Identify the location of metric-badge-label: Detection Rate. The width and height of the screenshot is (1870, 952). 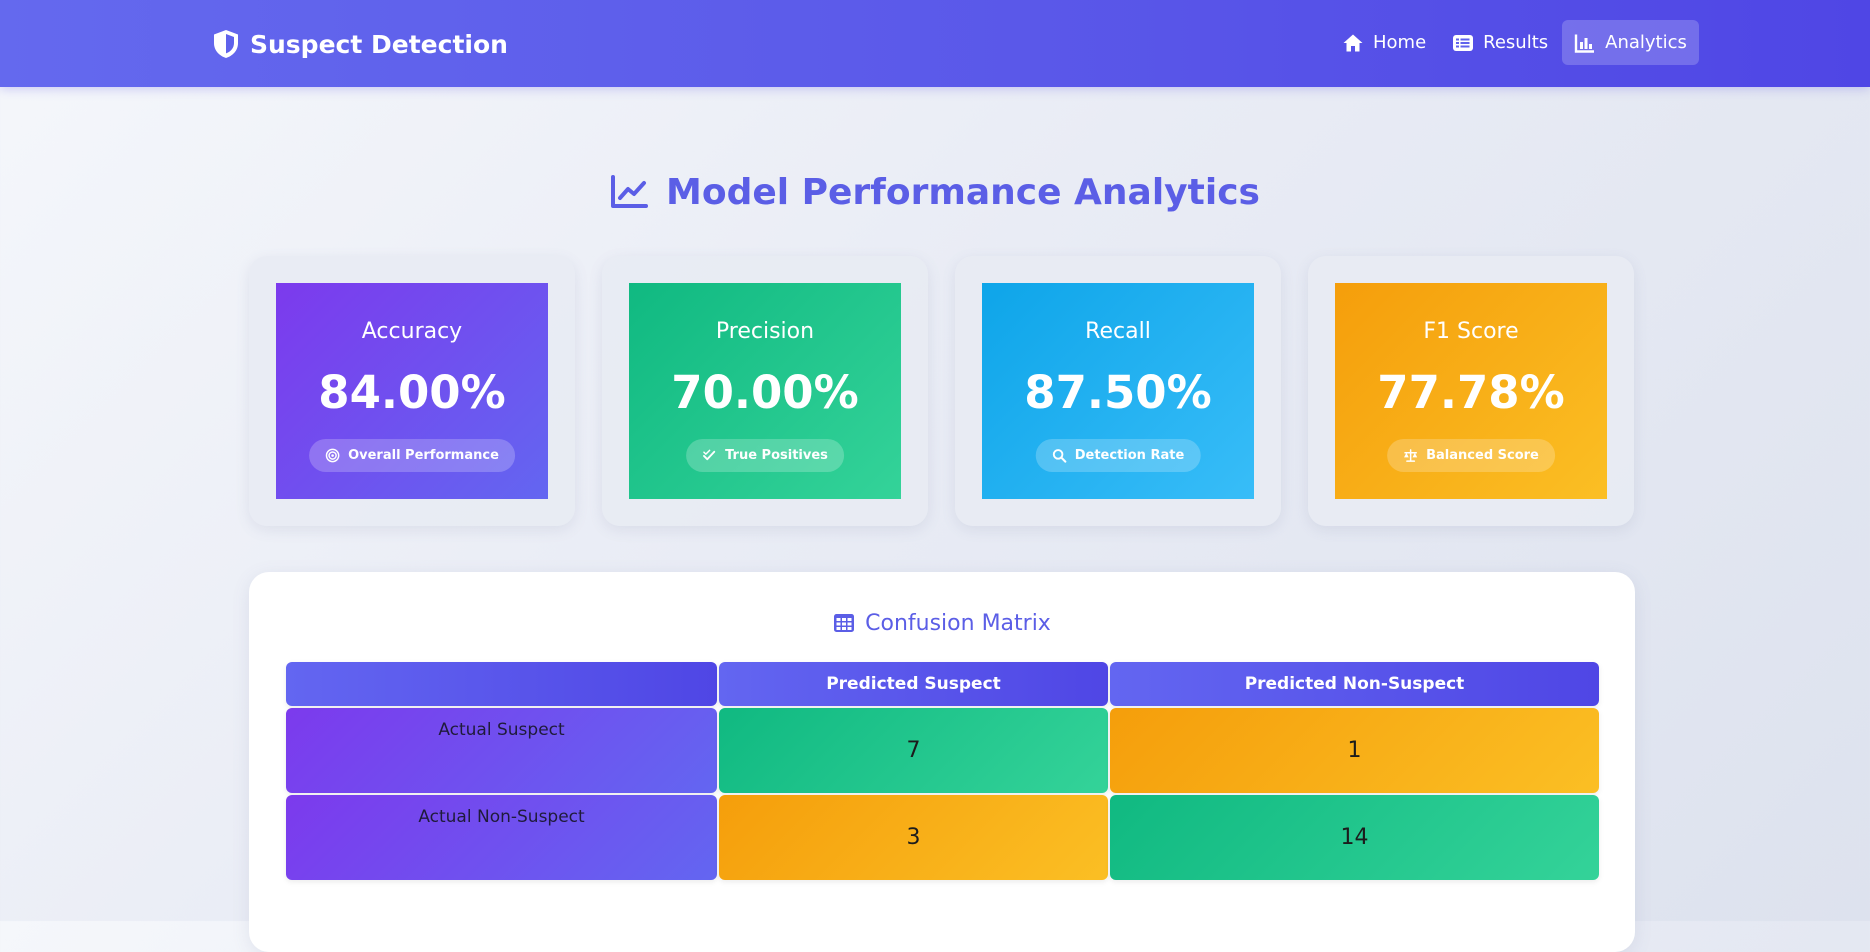
(1129, 455).